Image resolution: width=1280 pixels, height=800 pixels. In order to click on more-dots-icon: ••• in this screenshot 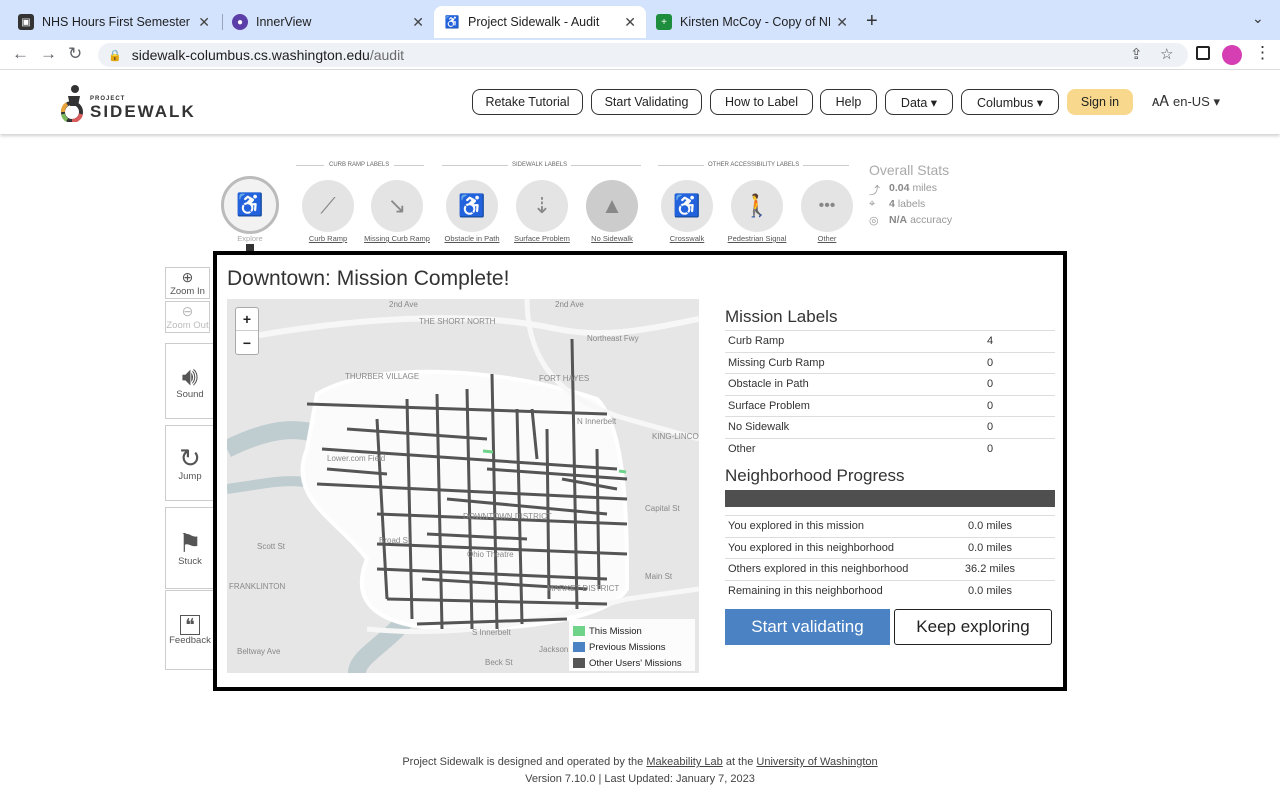, I will do `click(827, 205)`.